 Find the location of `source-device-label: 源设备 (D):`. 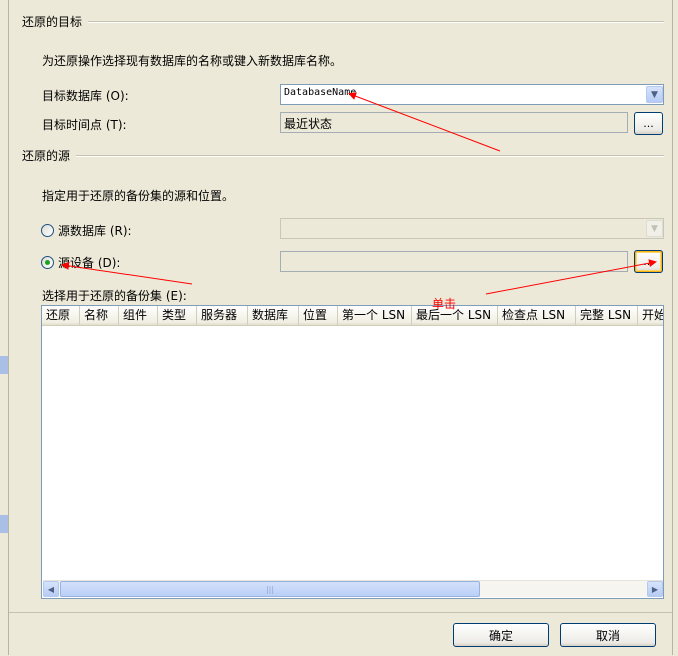

source-device-label: 源设备 (D): is located at coordinates (89, 263).